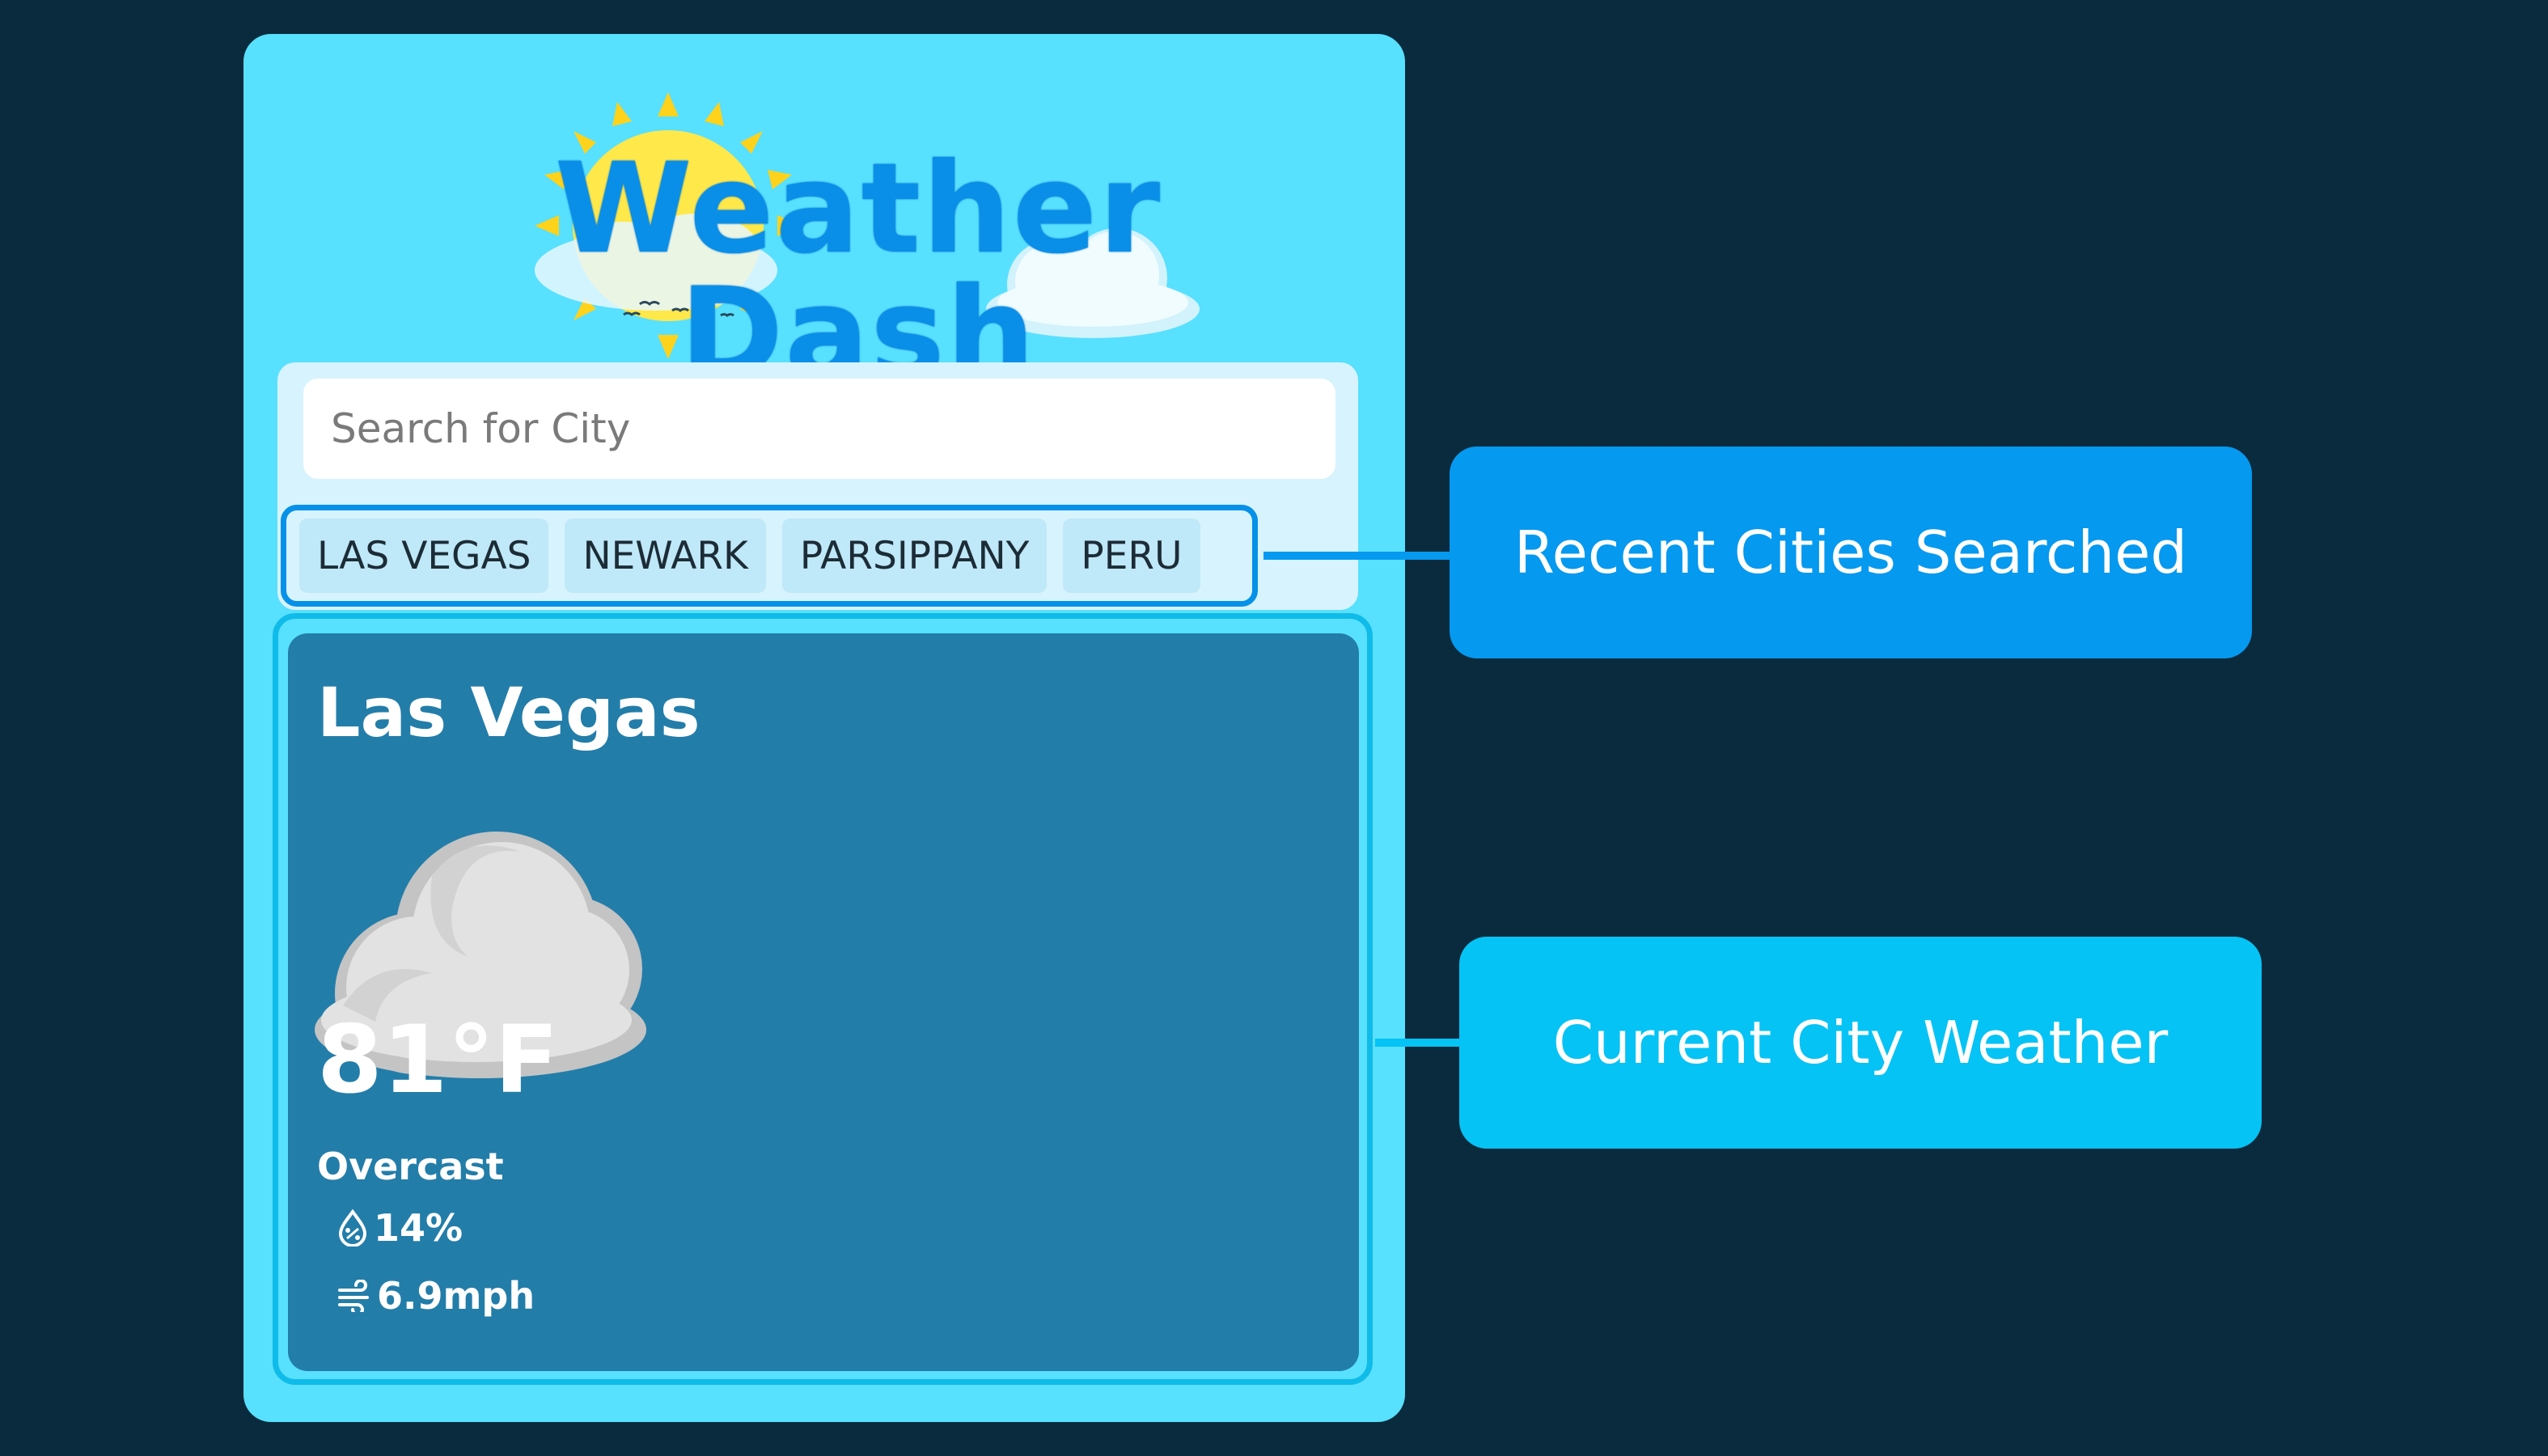  I want to click on recent-cities-callout-label: Recent Cities Searched, so click(1851, 552).